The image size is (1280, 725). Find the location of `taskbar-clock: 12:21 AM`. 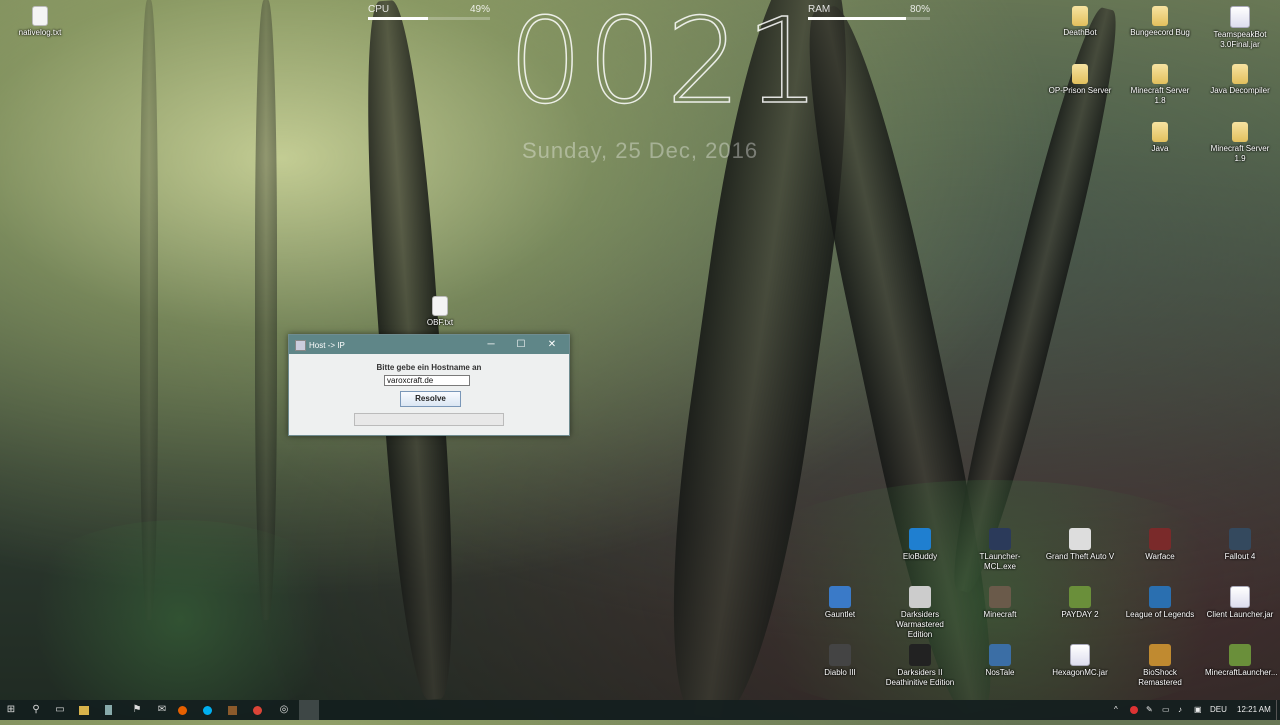

taskbar-clock: 12:21 AM is located at coordinates (1254, 709).